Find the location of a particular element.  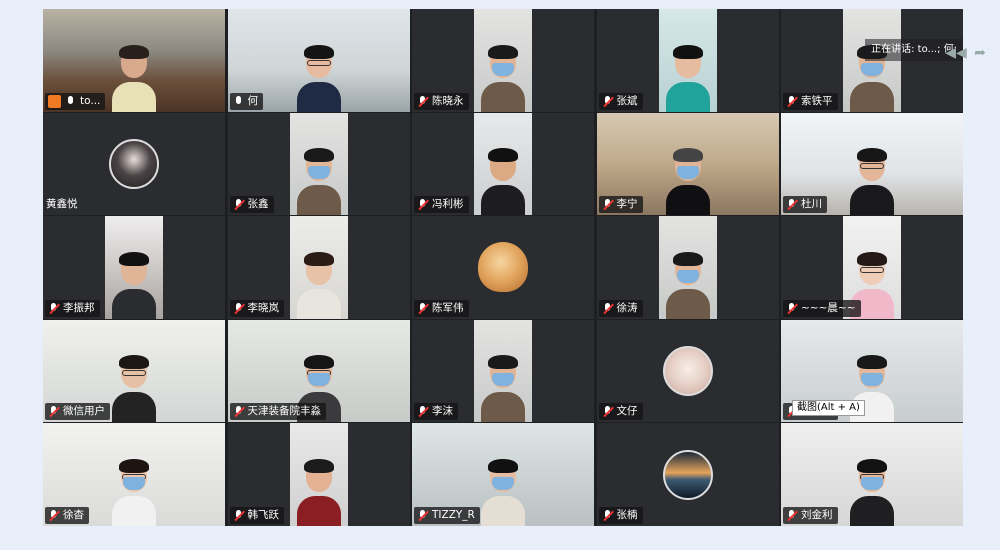

participant-tile: 徐涛 is located at coordinates (687, 267).